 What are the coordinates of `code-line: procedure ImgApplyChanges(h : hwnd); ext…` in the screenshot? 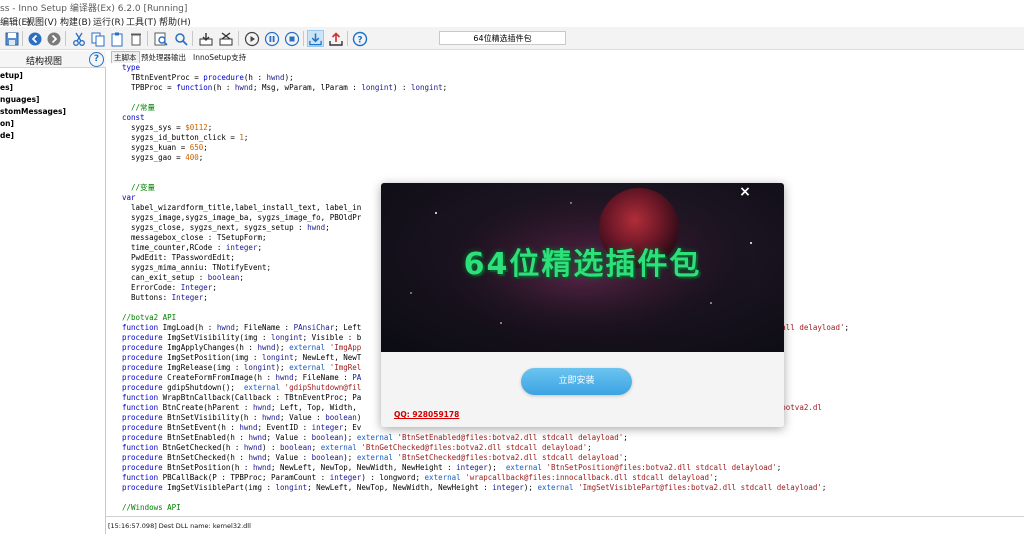 It's located at (241, 348).